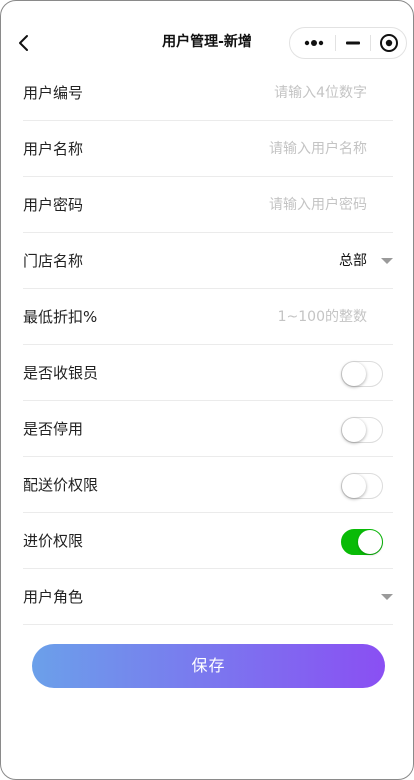 This screenshot has width=414, height=780. I want to click on store-name-label: 门店名称, so click(53, 261).